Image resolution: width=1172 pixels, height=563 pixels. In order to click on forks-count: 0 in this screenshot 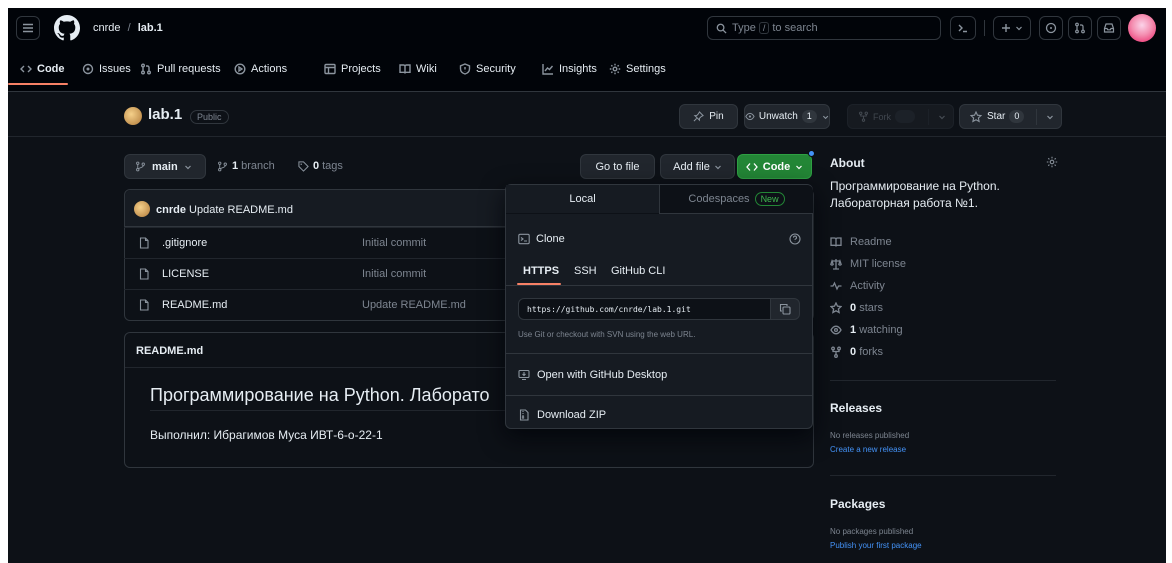, I will do `click(853, 352)`.